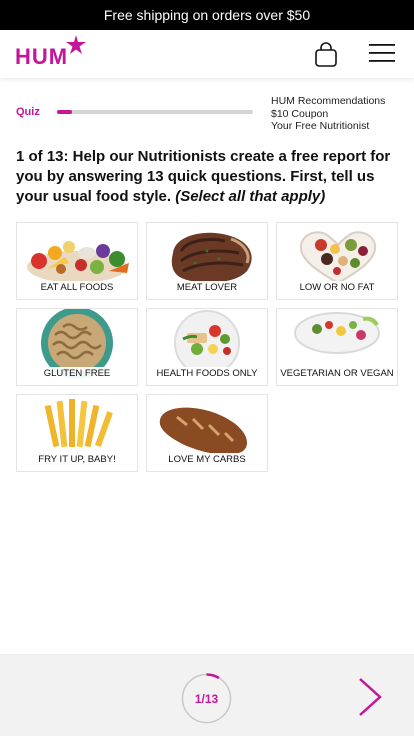 The image size is (414, 736). I want to click on option-label: LOVE MY CARBS, so click(207, 459).